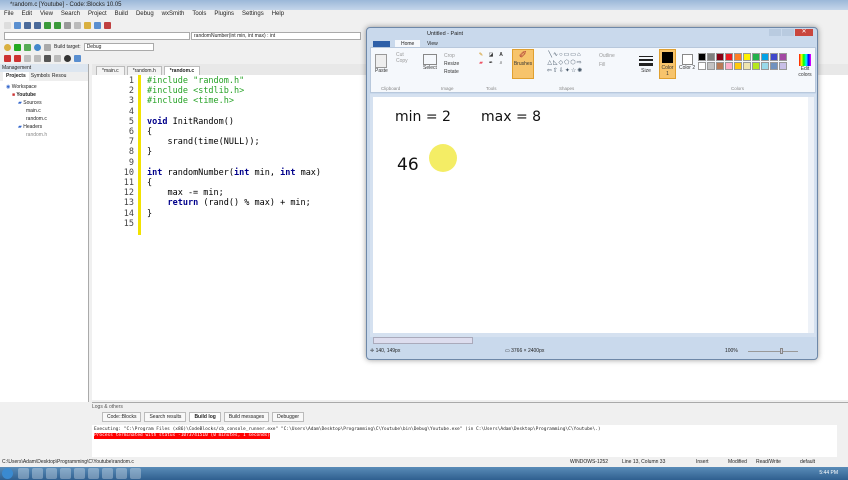  I want to click on paste-button: Paste, so click(381, 71).